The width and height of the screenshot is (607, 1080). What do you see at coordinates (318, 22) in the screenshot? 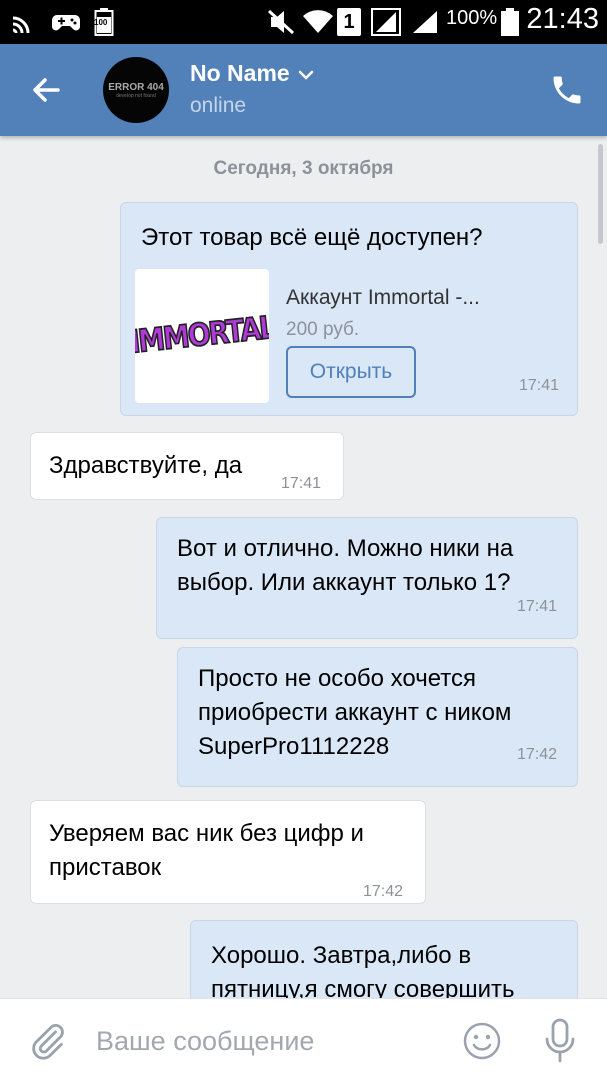
I see `wifi-icon` at bounding box center [318, 22].